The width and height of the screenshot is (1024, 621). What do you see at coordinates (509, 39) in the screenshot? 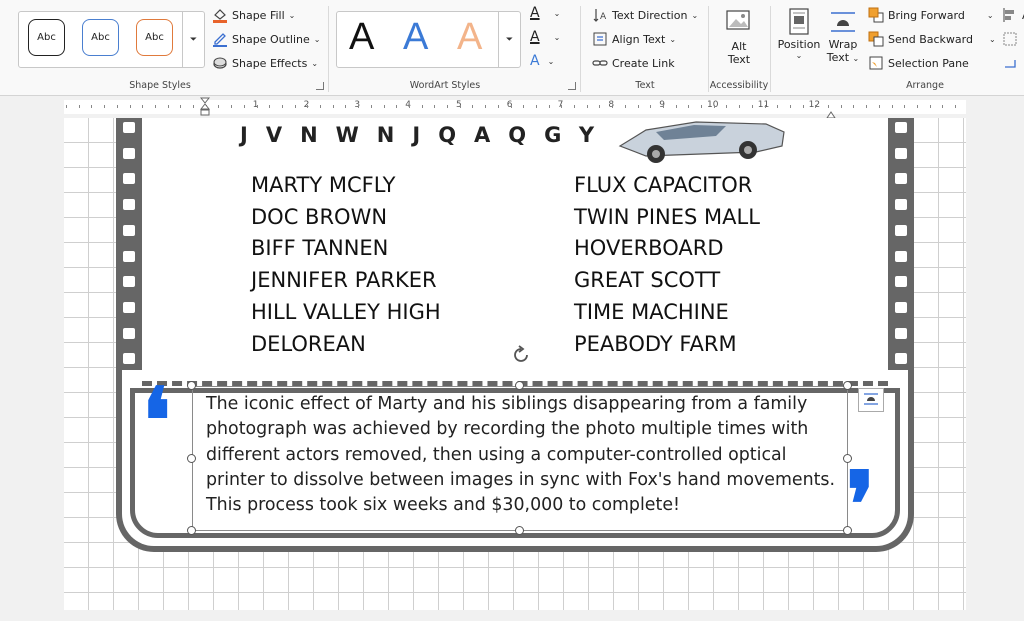
I see `wordart-more-button: ⏷` at bounding box center [509, 39].